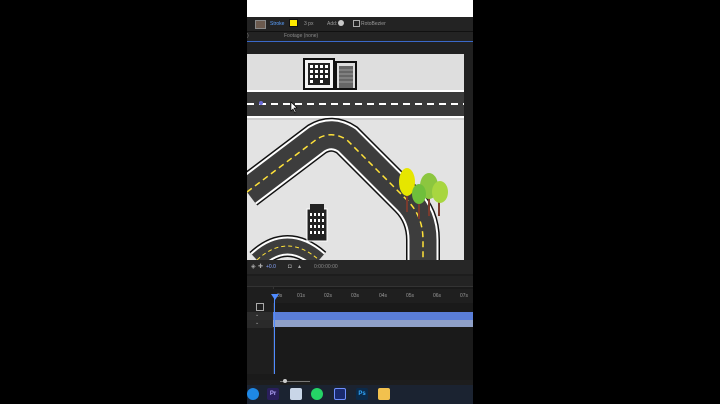  I want to click on show-channel-icon: ▴, so click(301, 267).